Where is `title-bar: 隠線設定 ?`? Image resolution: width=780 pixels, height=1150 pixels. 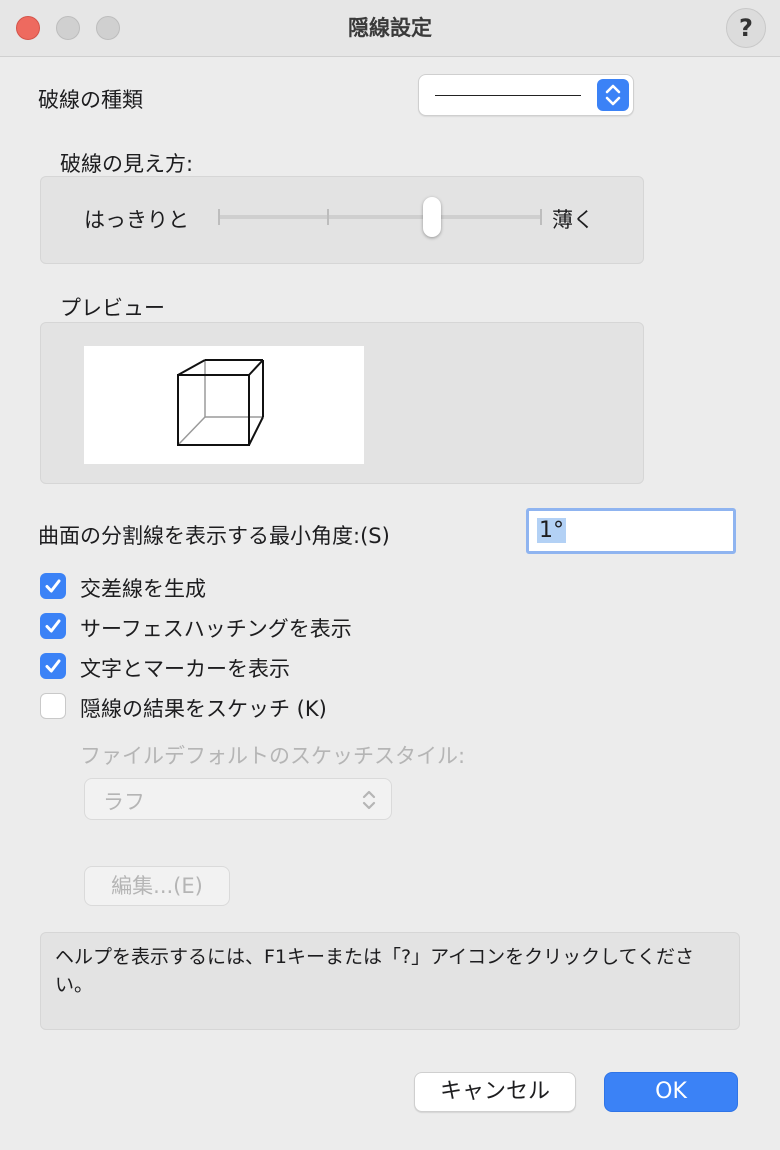 title-bar: 隠線設定 ? is located at coordinates (390, 28).